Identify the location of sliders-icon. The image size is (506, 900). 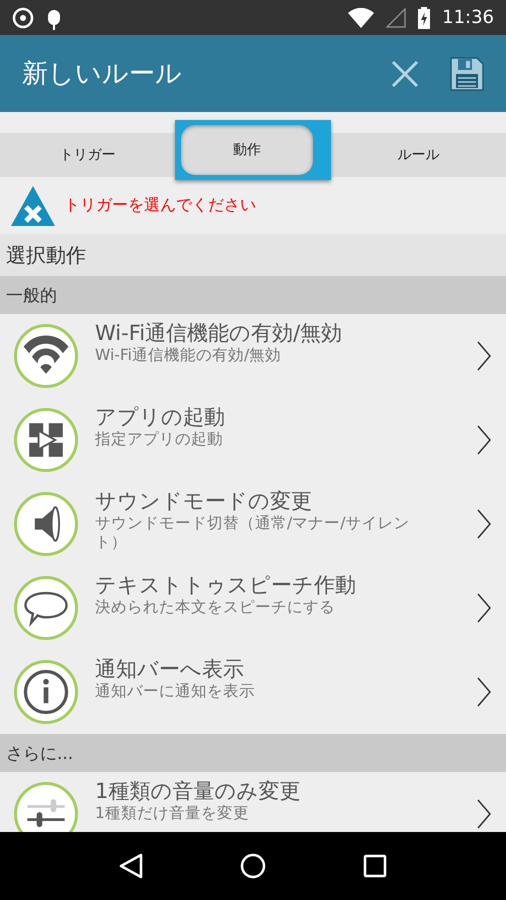
(46, 807).